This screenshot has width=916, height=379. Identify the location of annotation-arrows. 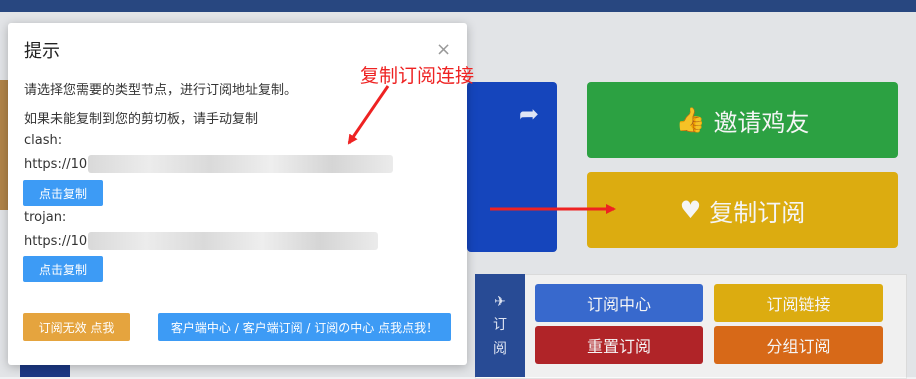
(481, 149).